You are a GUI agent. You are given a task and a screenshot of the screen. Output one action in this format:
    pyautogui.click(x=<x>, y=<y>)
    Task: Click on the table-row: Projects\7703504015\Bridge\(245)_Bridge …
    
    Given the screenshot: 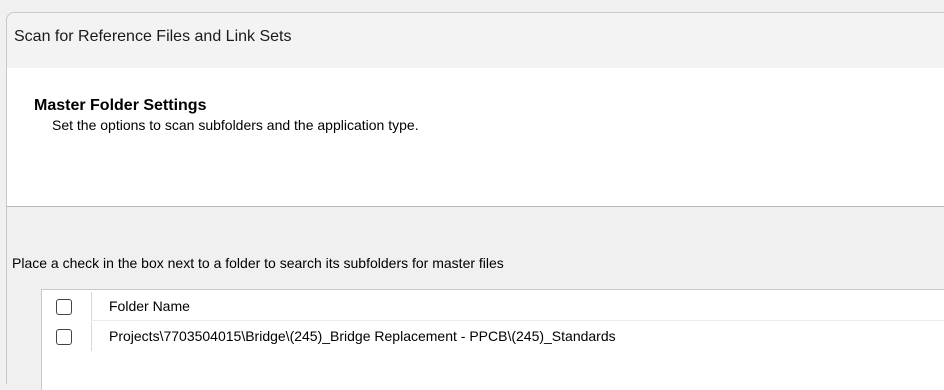 What is the action you would take?
    pyautogui.click(x=493, y=336)
    